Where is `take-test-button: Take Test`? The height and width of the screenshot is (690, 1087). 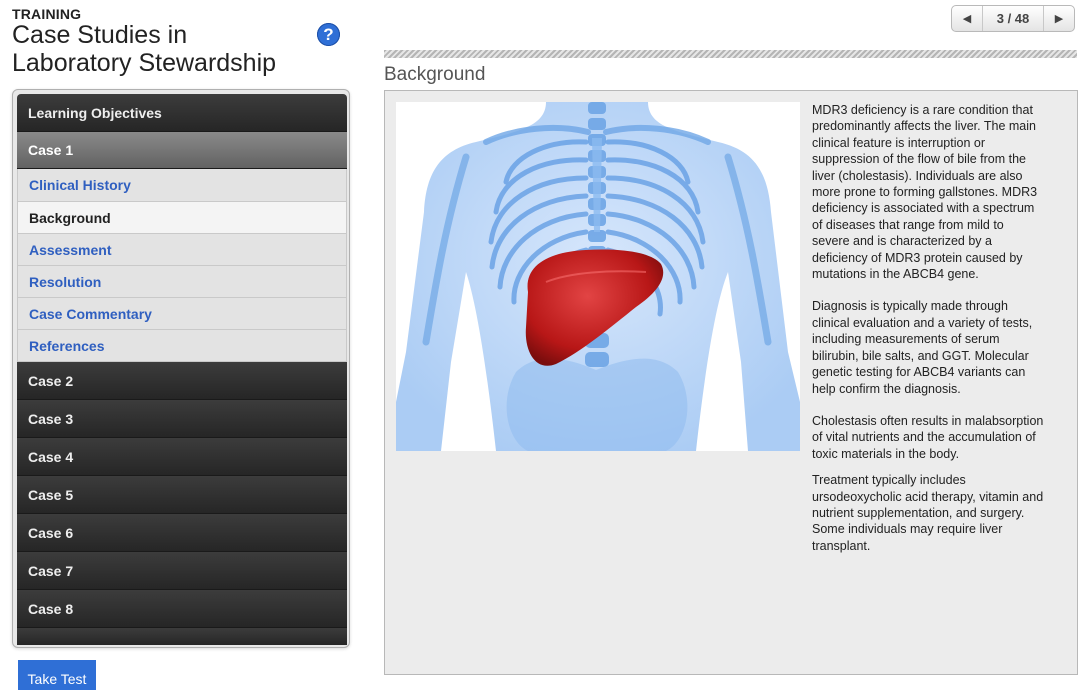
take-test-button: Take Test is located at coordinates (57, 675).